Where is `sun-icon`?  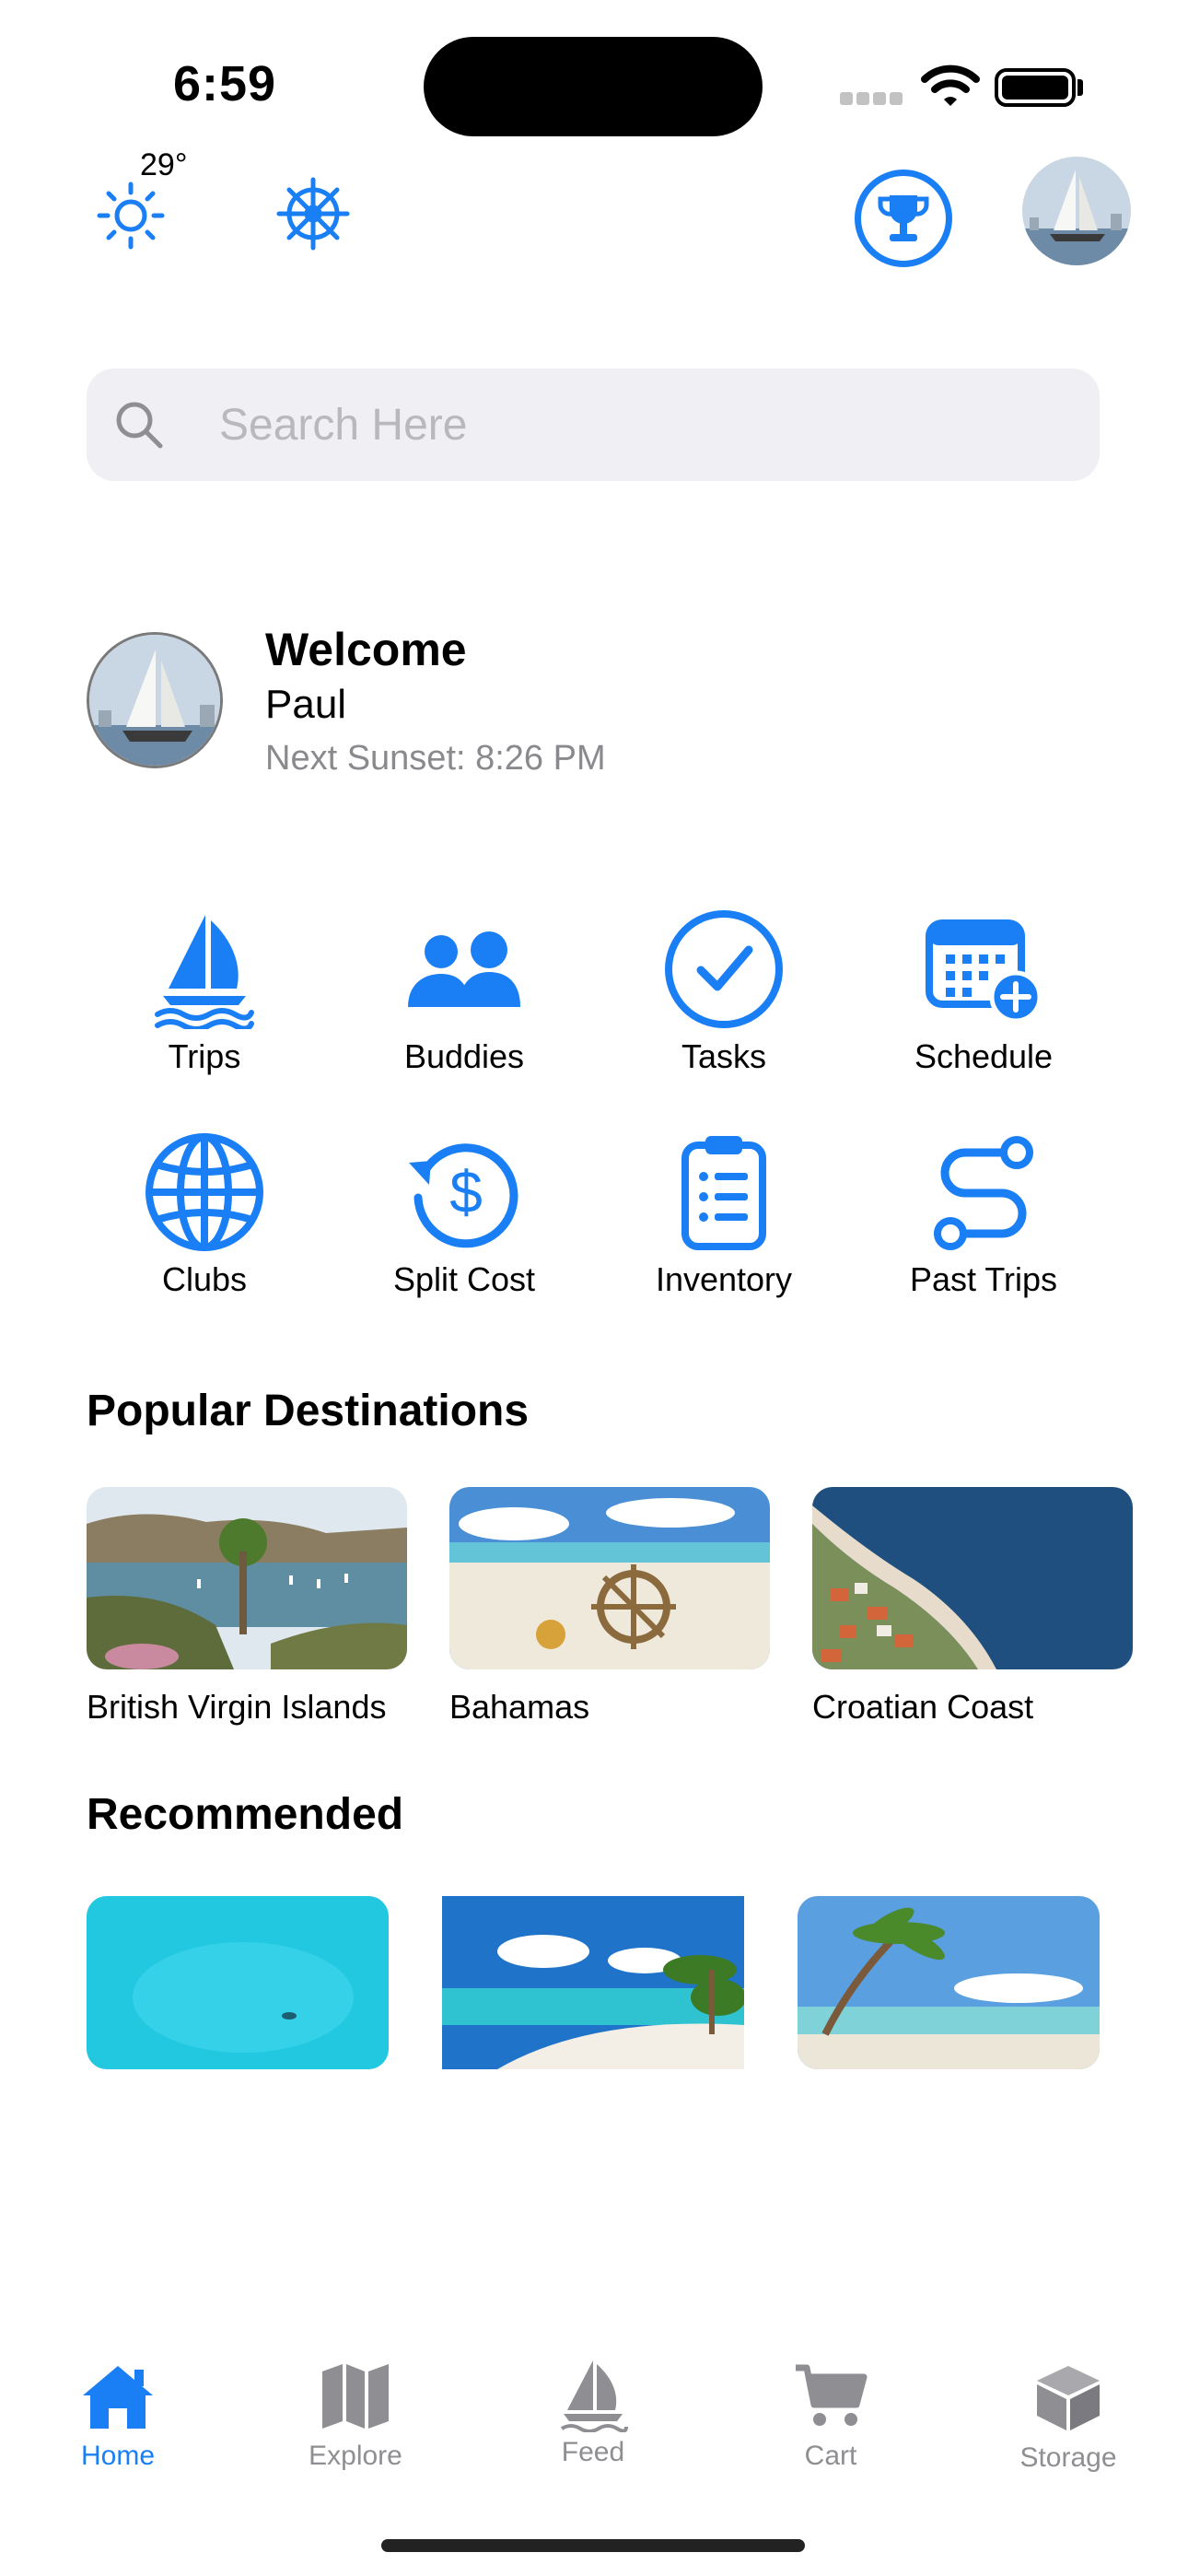
sun-icon is located at coordinates (131, 216).